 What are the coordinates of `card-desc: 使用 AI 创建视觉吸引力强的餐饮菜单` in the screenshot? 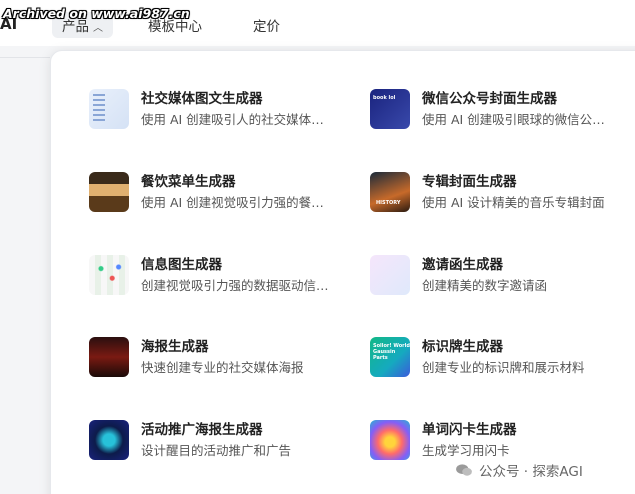 It's located at (236, 202).